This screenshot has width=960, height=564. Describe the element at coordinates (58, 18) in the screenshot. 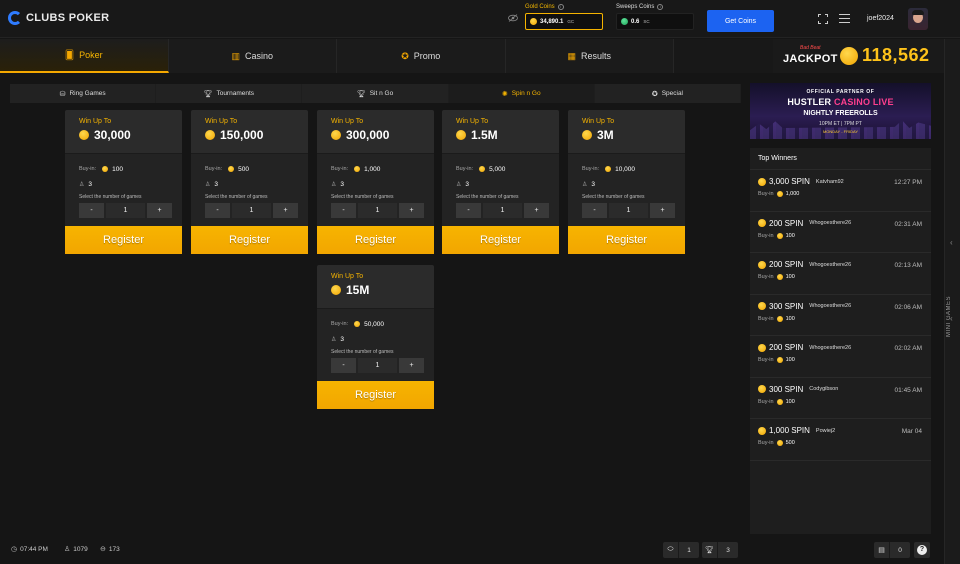

I see `brand-logo: CLUBS POKER` at that location.